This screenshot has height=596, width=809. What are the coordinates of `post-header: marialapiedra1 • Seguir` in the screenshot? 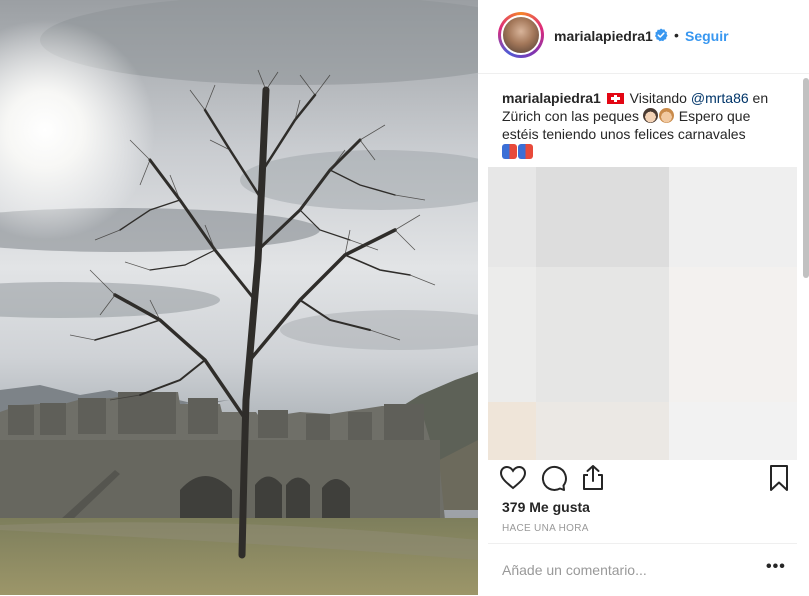 It's located at (643, 37).